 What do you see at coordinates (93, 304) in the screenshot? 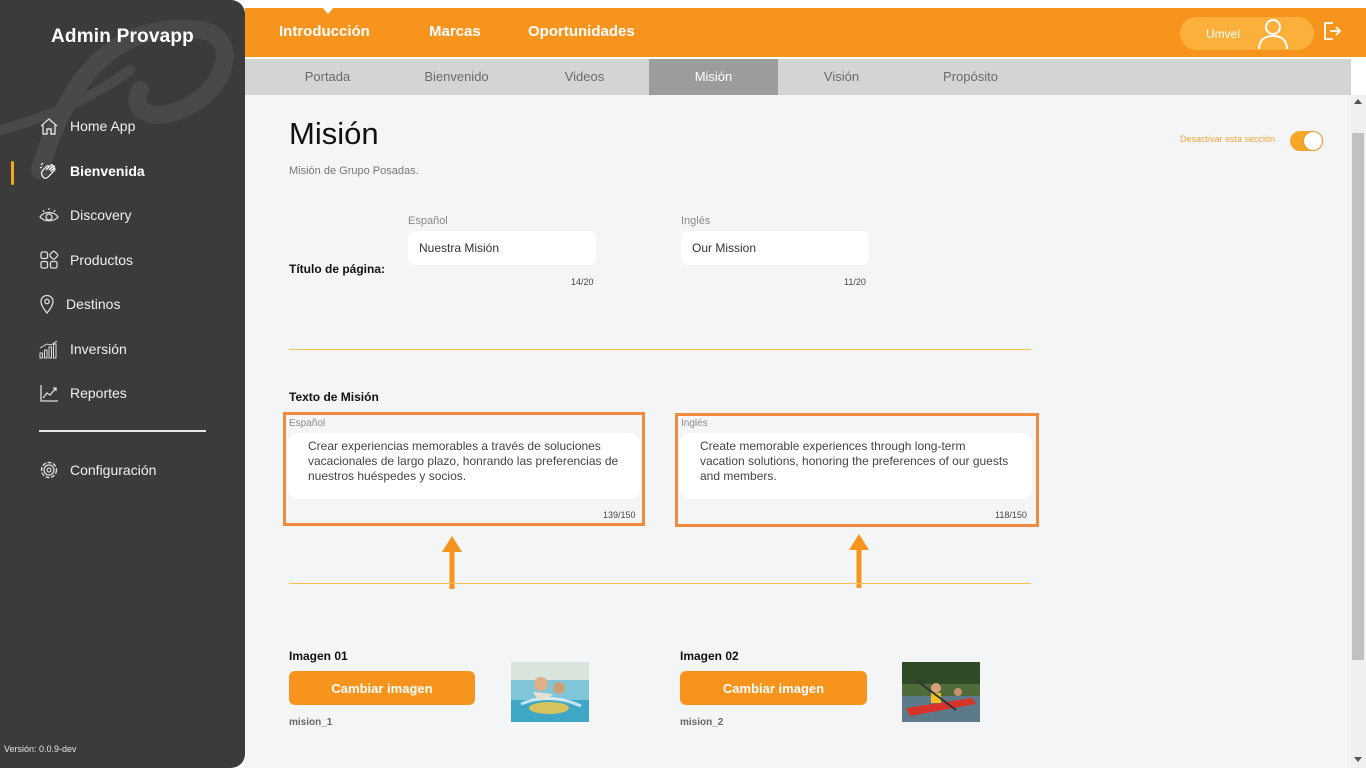
I see `sidebar-item-label: Destinos` at bounding box center [93, 304].